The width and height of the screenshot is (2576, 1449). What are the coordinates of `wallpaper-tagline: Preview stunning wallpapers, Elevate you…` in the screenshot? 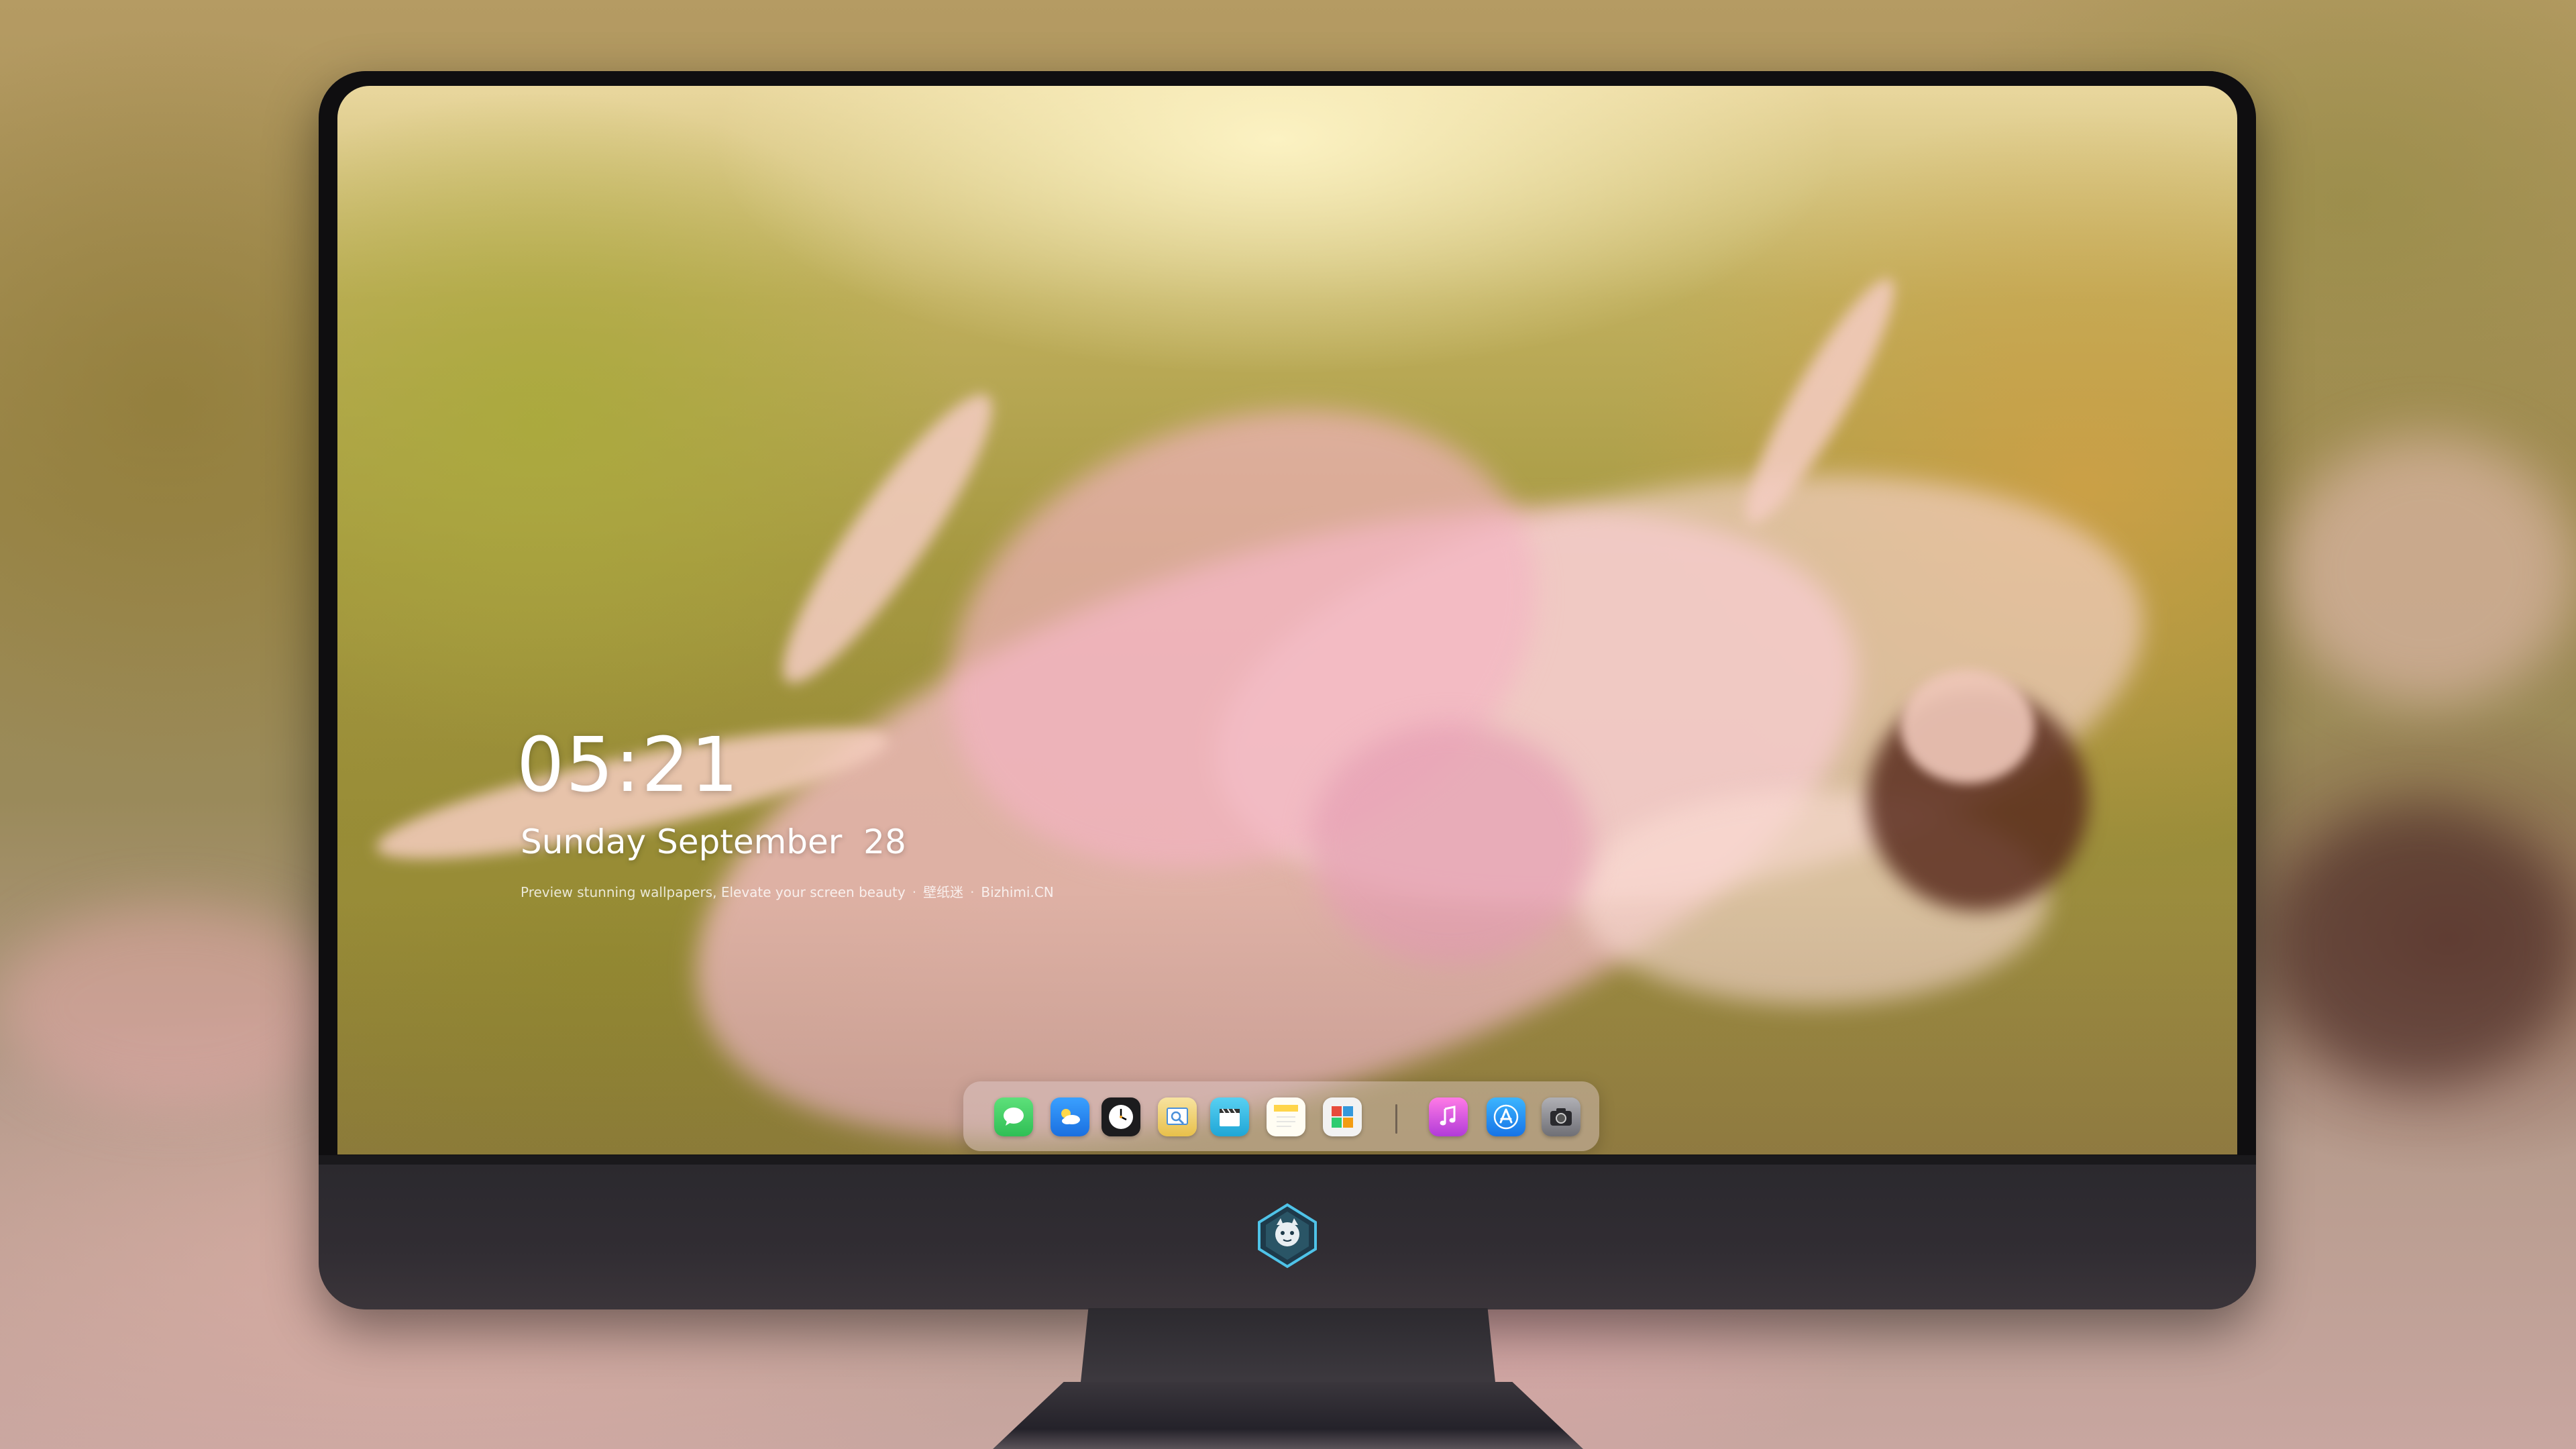 It's located at (787, 892).